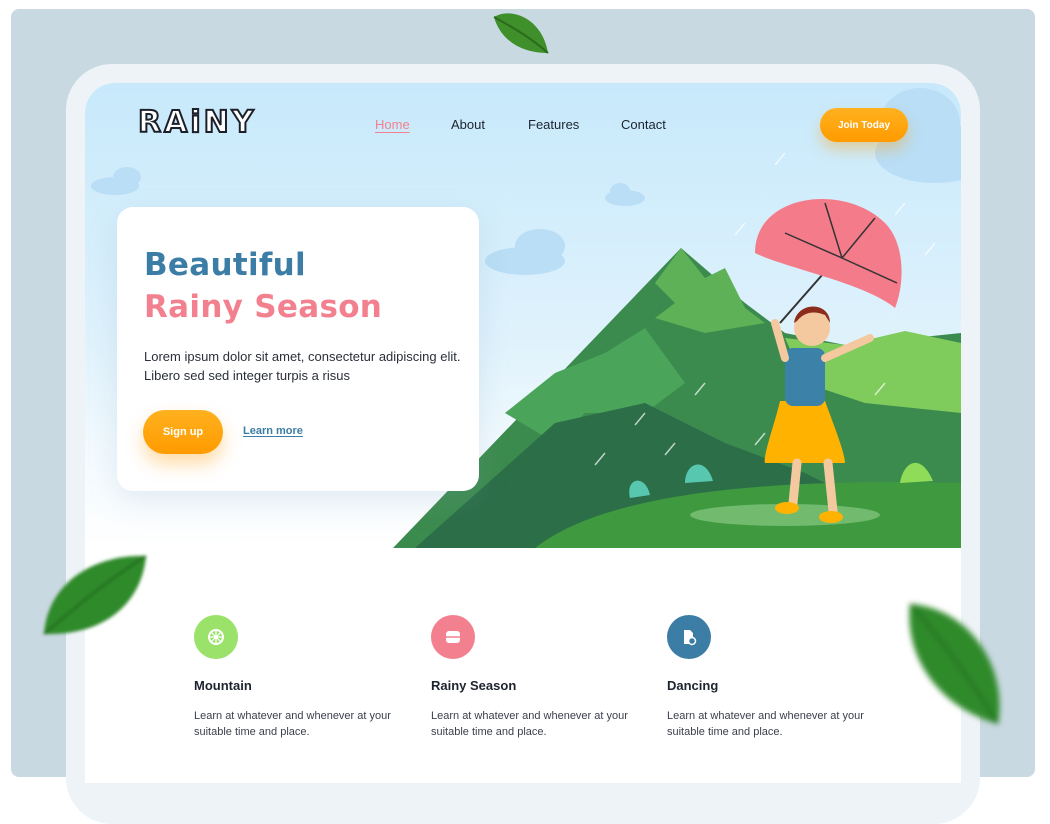 The image size is (1050, 824). Describe the element at coordinates (553, 124) in the screenshot. I see `nav-item-features: Features` at that location.